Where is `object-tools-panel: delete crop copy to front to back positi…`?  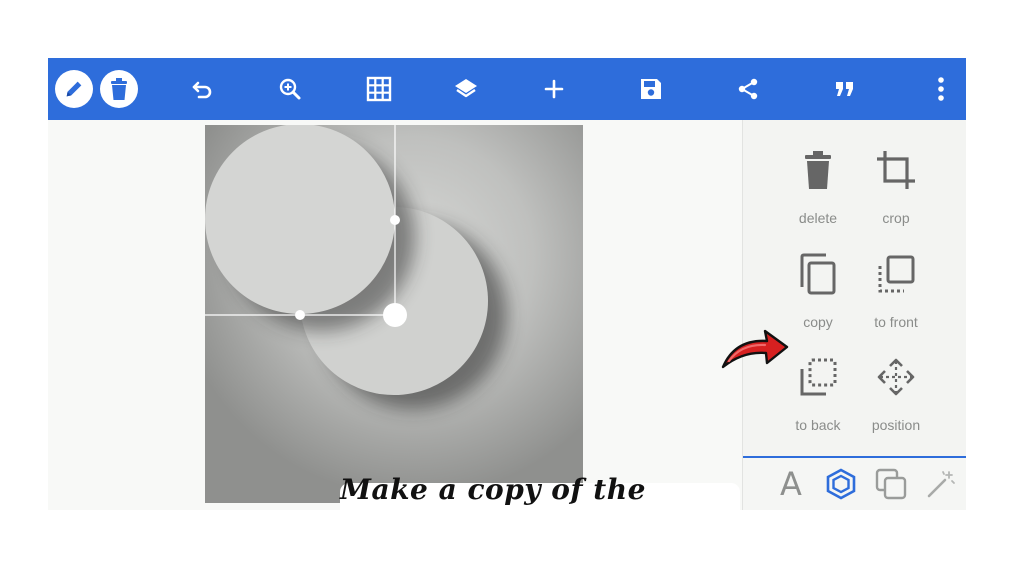
object-tools-panel: delete crop copy to front to back positi… is located at coordinates (854, 315).